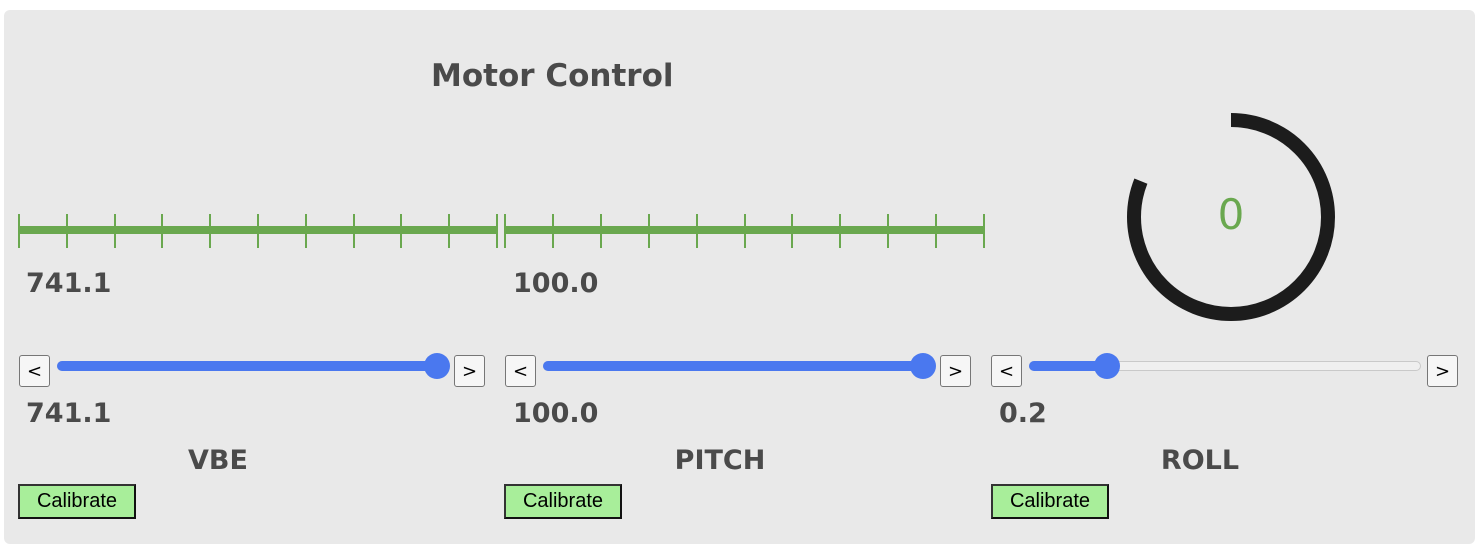 The height and width of the screenshot is (544, 1481). Describe the element at coordinates (720, 460) in the screenshot. I see `pitch-label: PITCH` at that location.